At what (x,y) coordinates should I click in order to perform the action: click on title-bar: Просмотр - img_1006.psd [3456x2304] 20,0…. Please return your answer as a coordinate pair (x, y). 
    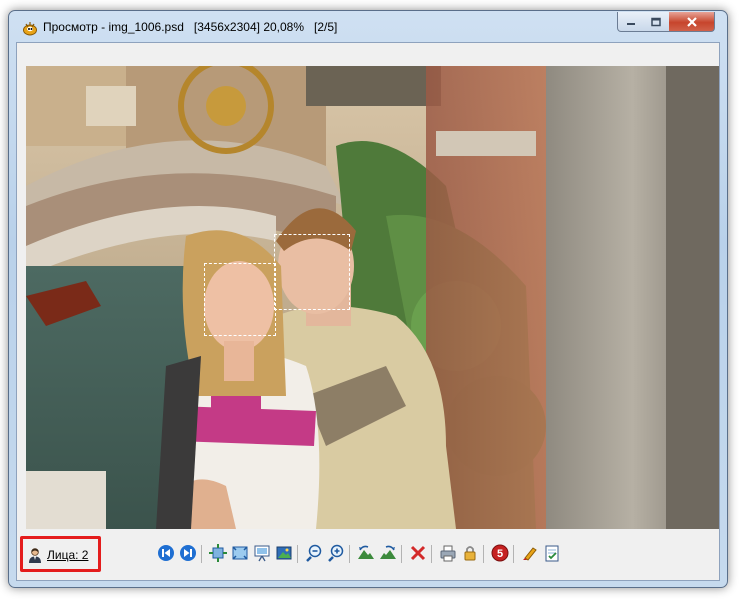
    Looking at the image, I should click on (368, 27).